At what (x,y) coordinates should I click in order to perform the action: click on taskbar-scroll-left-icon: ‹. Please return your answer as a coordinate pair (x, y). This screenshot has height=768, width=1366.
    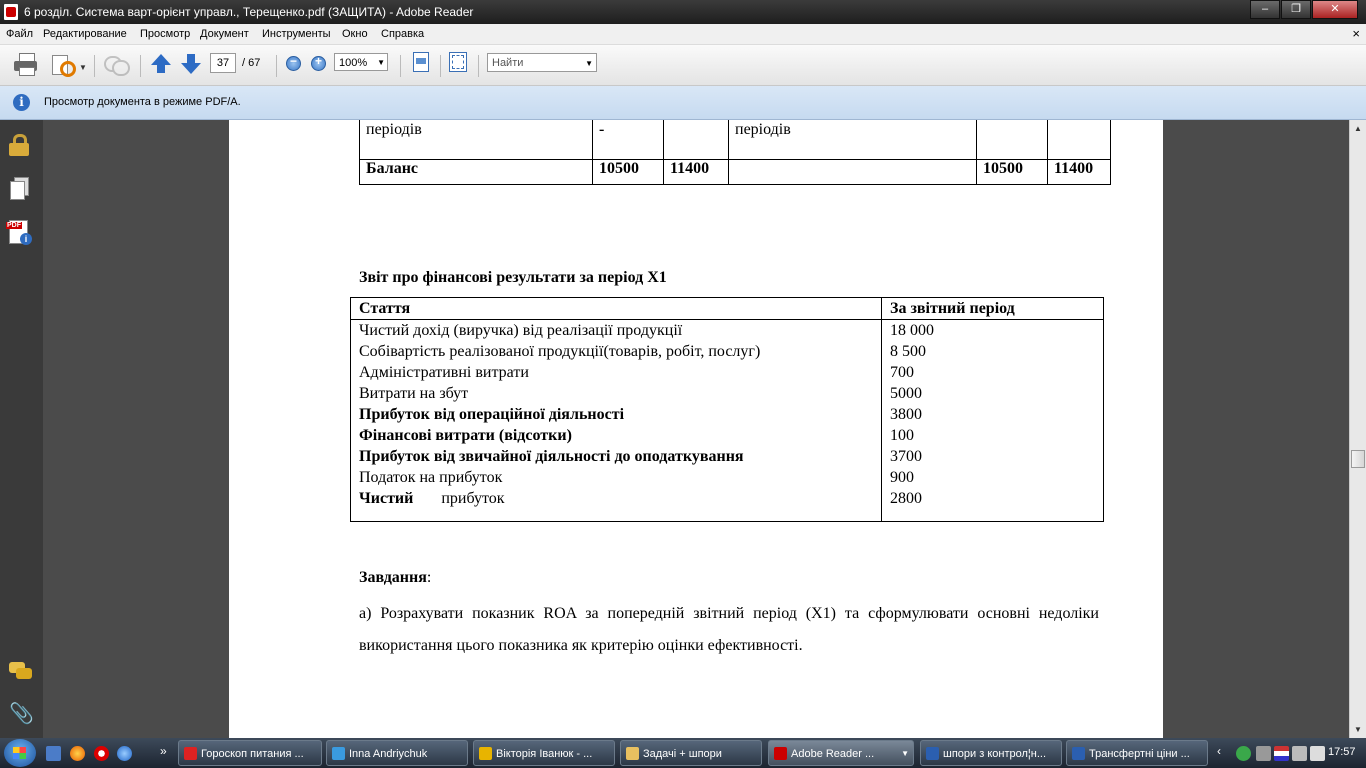
    Looking at the image, I should click on (1219, 751).